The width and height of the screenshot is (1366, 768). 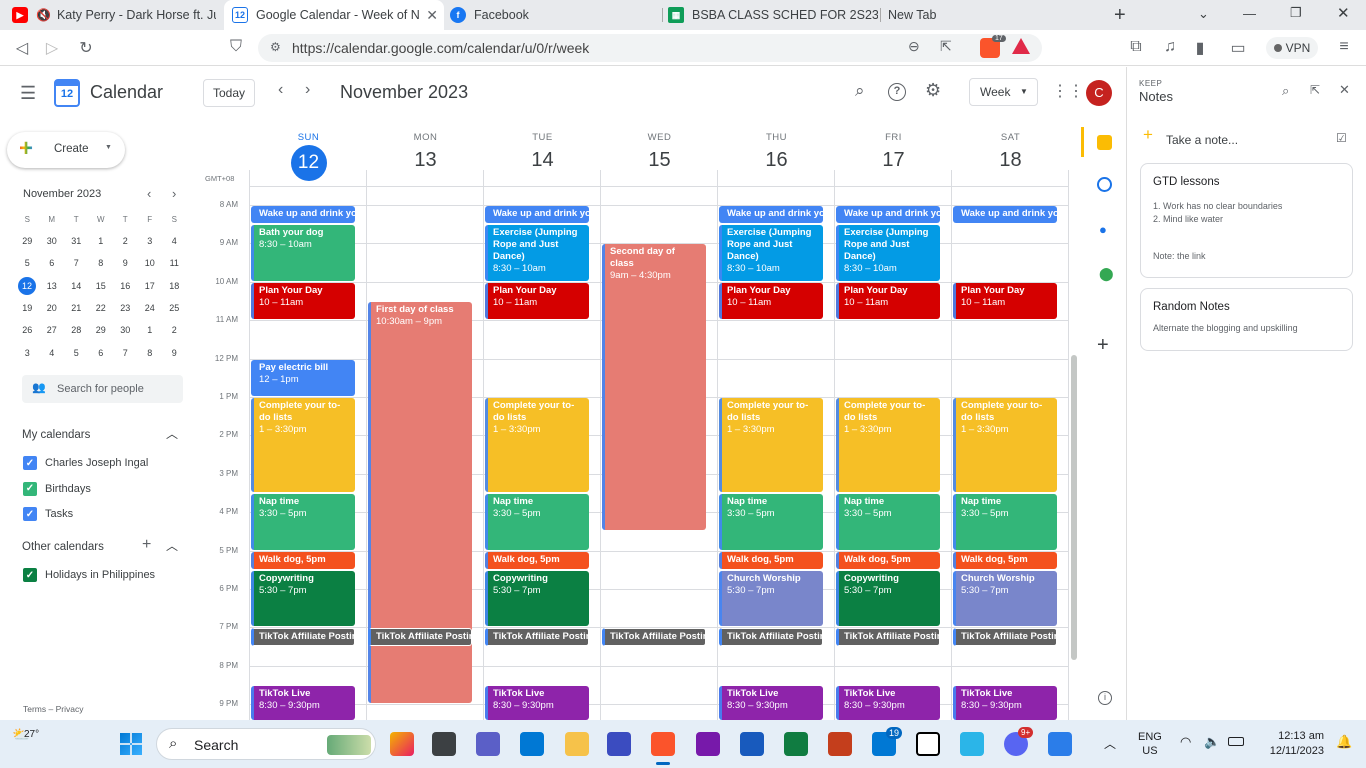 What do you see at coordinates (30, 463) in the screenshot?
I see `calendar-checkbox: ✓` at bounding box center [30, 463].